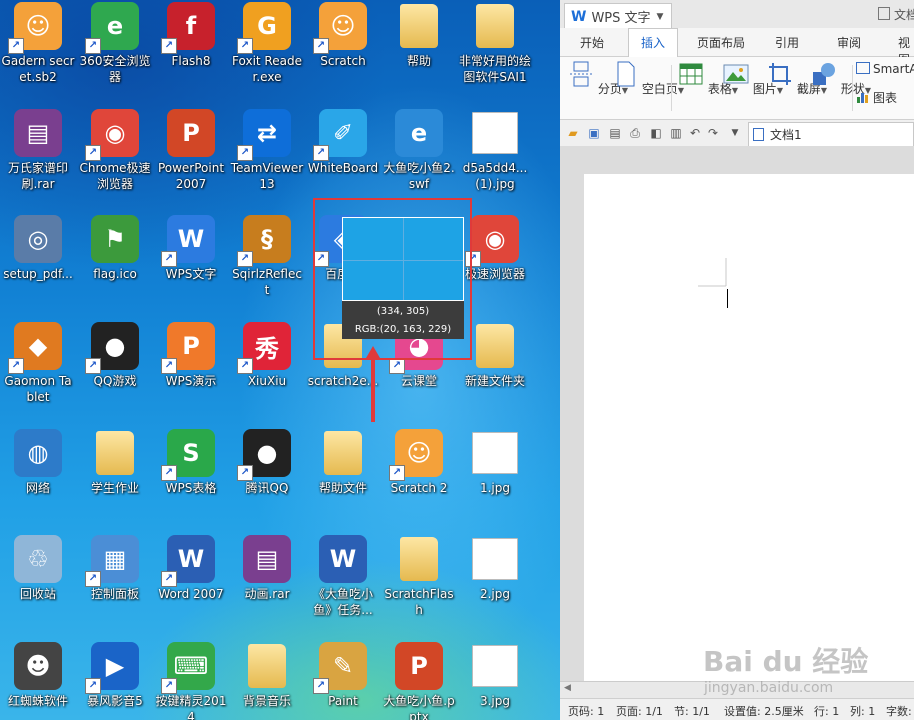 Image resolution: width=914 pixels, height=720 pixels. I want to click on desktop-icon: ☻ 红蜘蛛软件, so click(38, 680).